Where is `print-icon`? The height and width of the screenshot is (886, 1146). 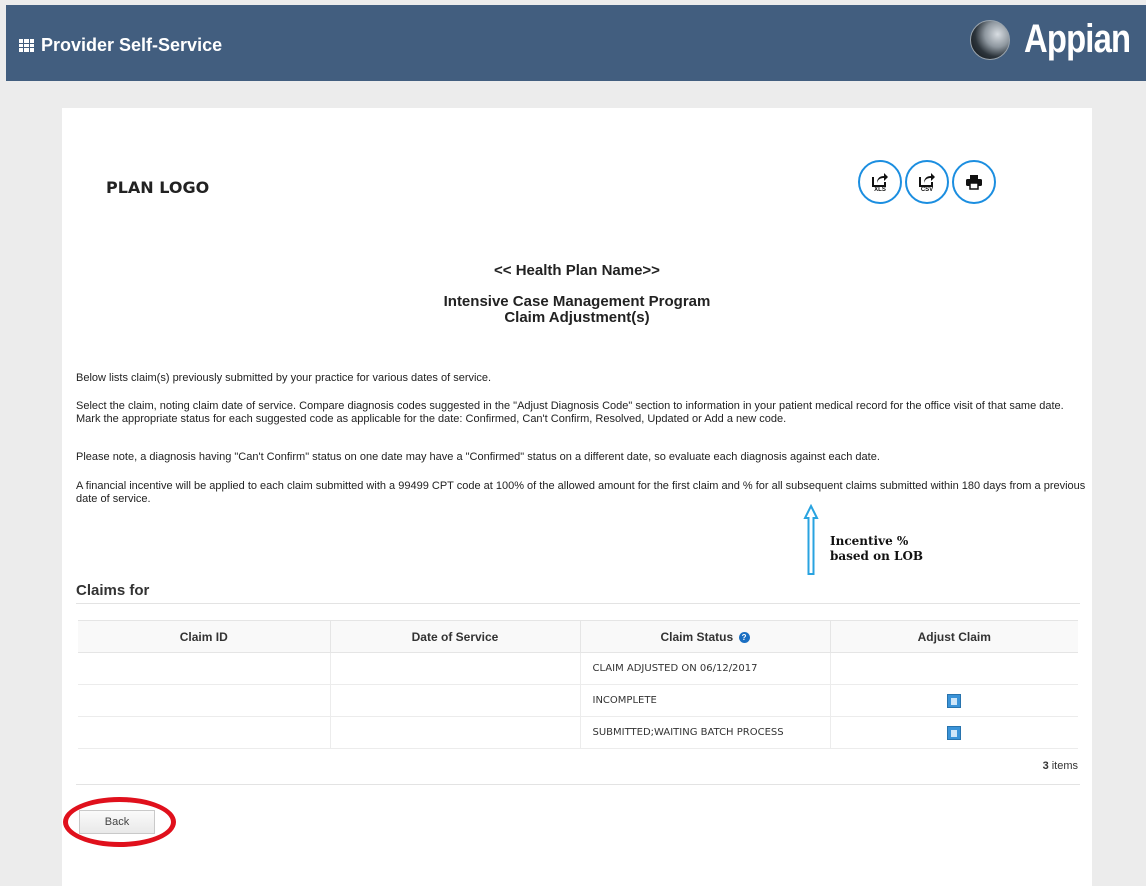
print-icon is located at coordinates (974, 182).